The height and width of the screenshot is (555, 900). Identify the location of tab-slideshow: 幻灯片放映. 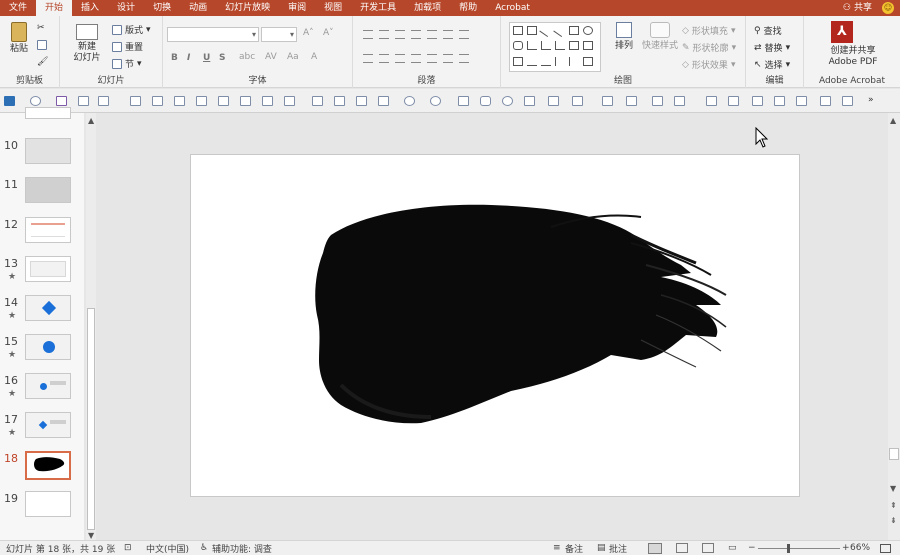
(247, 8).